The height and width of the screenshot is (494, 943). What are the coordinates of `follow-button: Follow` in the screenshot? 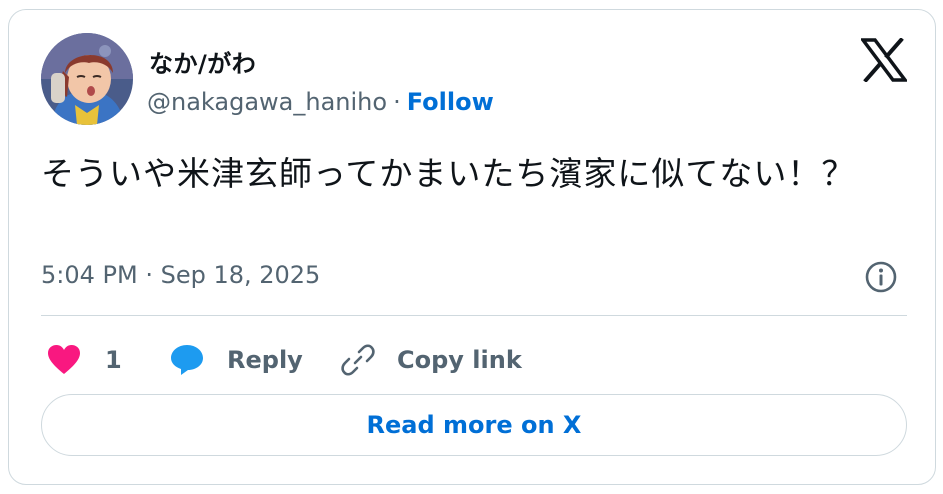 It's located at (450, 102).